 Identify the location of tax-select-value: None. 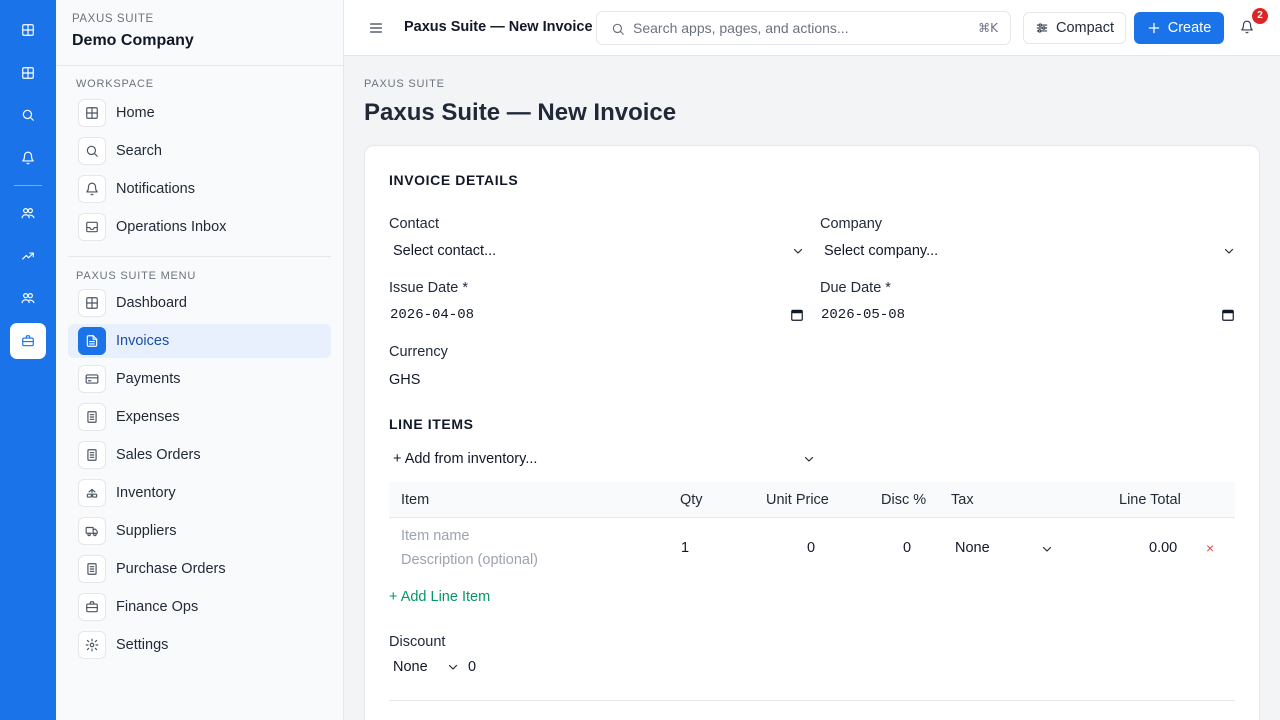
(972, 548).